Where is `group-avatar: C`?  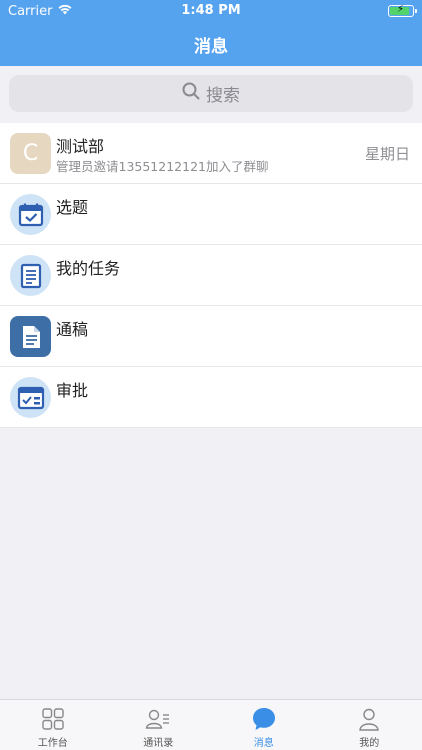 group-avatar: C is located at coordinates (30, 153).